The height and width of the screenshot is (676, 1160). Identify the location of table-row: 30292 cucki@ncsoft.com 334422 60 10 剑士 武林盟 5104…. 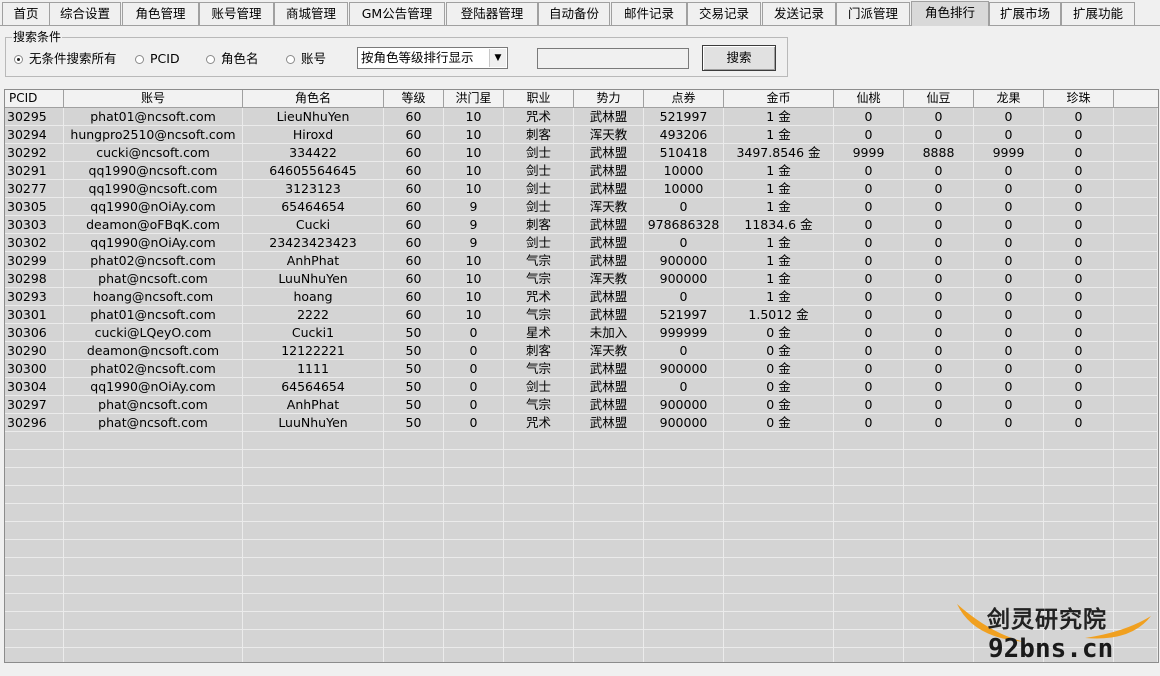
(581, 153).